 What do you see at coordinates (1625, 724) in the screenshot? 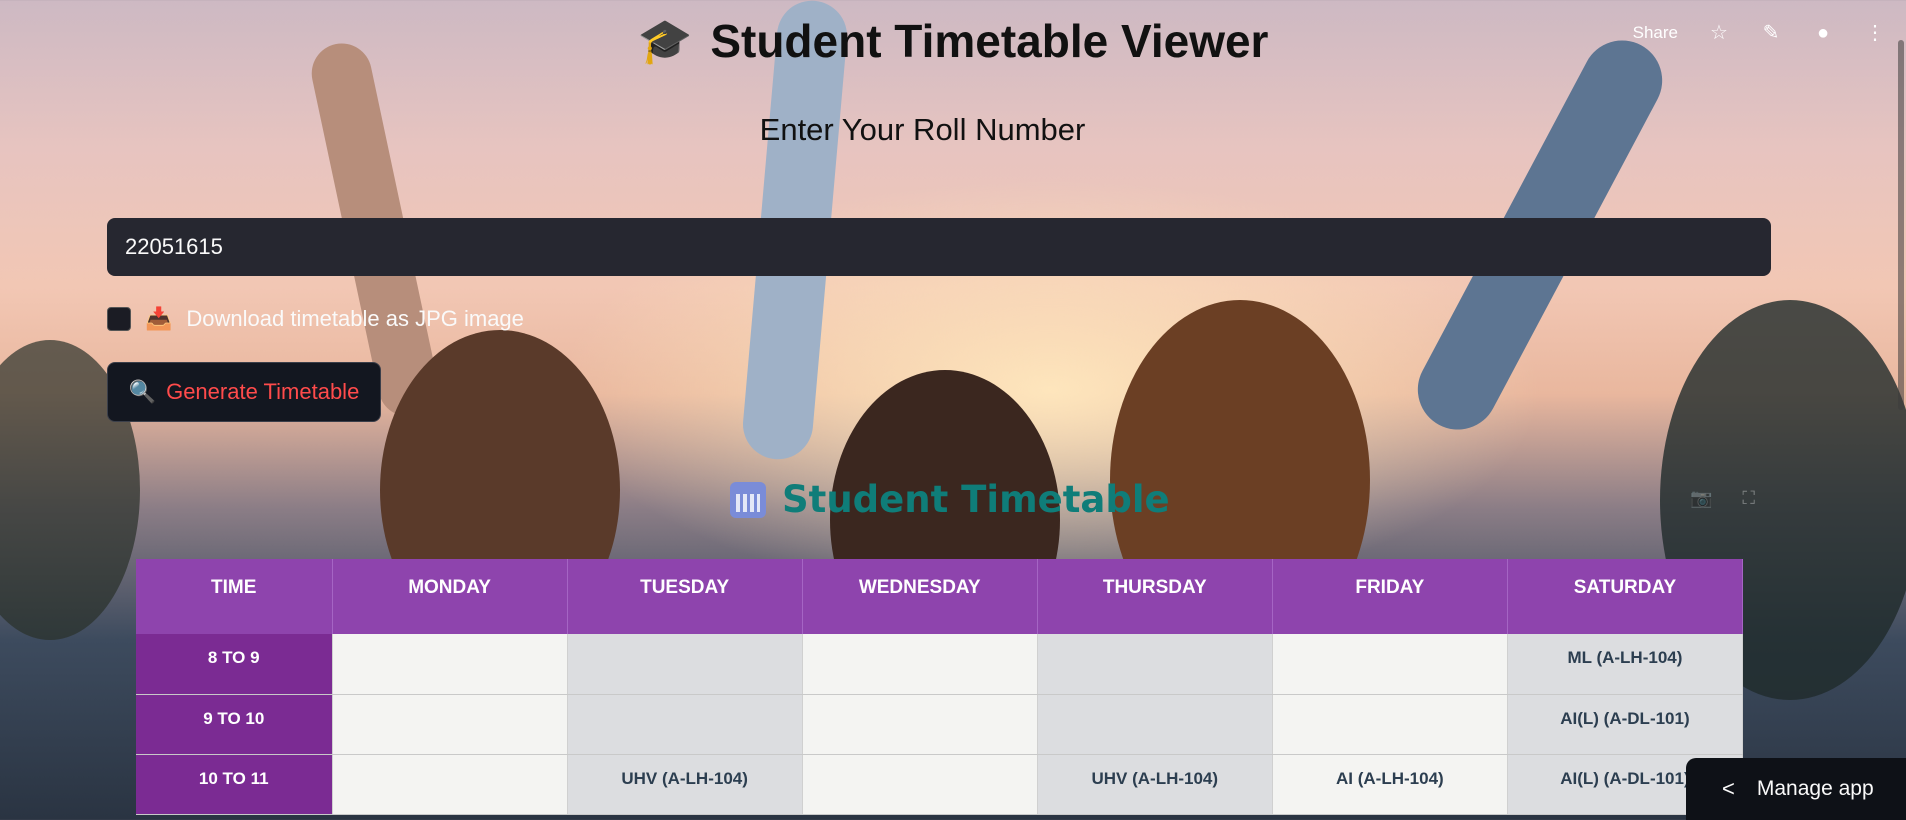
I see `table-cell: AI(L) (A-DL-101)` at bounding box center [1625, 724].